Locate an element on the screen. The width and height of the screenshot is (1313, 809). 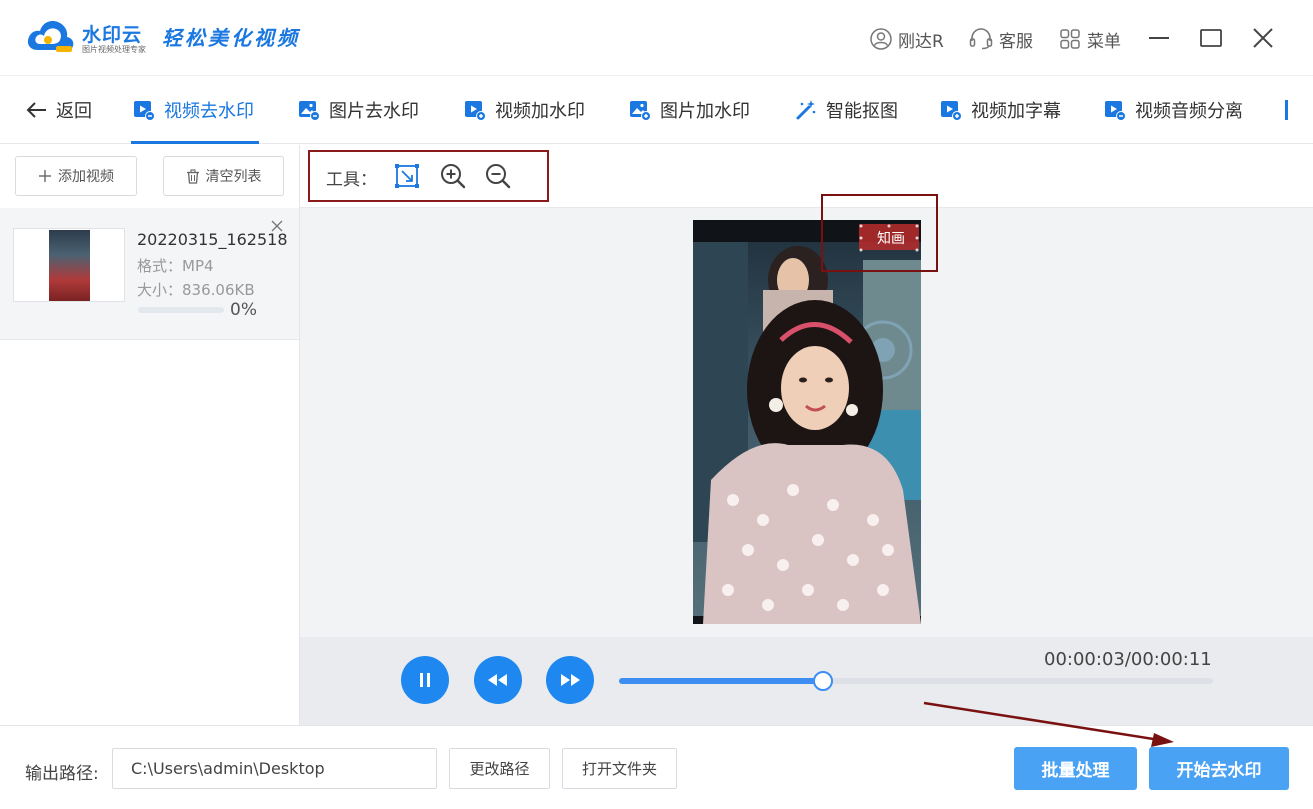
customer-service-button: 客服 is located at coordinates (1001, 39).